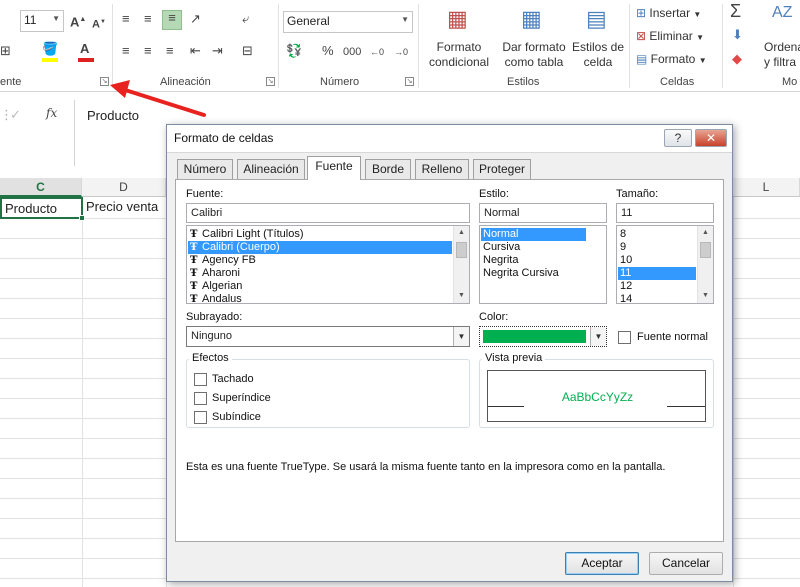  I want to click on size-list-item: 12, so click(657, 286).